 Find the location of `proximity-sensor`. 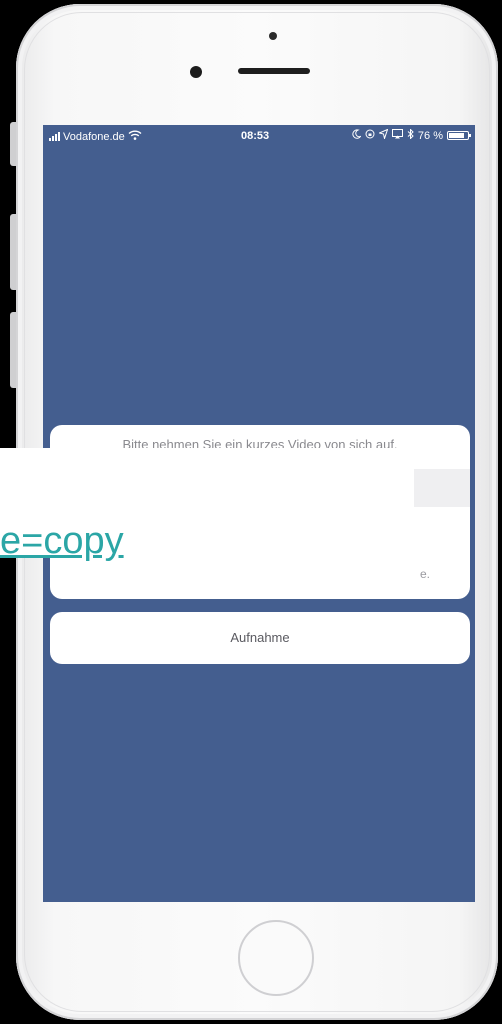

proximity-sensor is located at coordinates (273, 36).